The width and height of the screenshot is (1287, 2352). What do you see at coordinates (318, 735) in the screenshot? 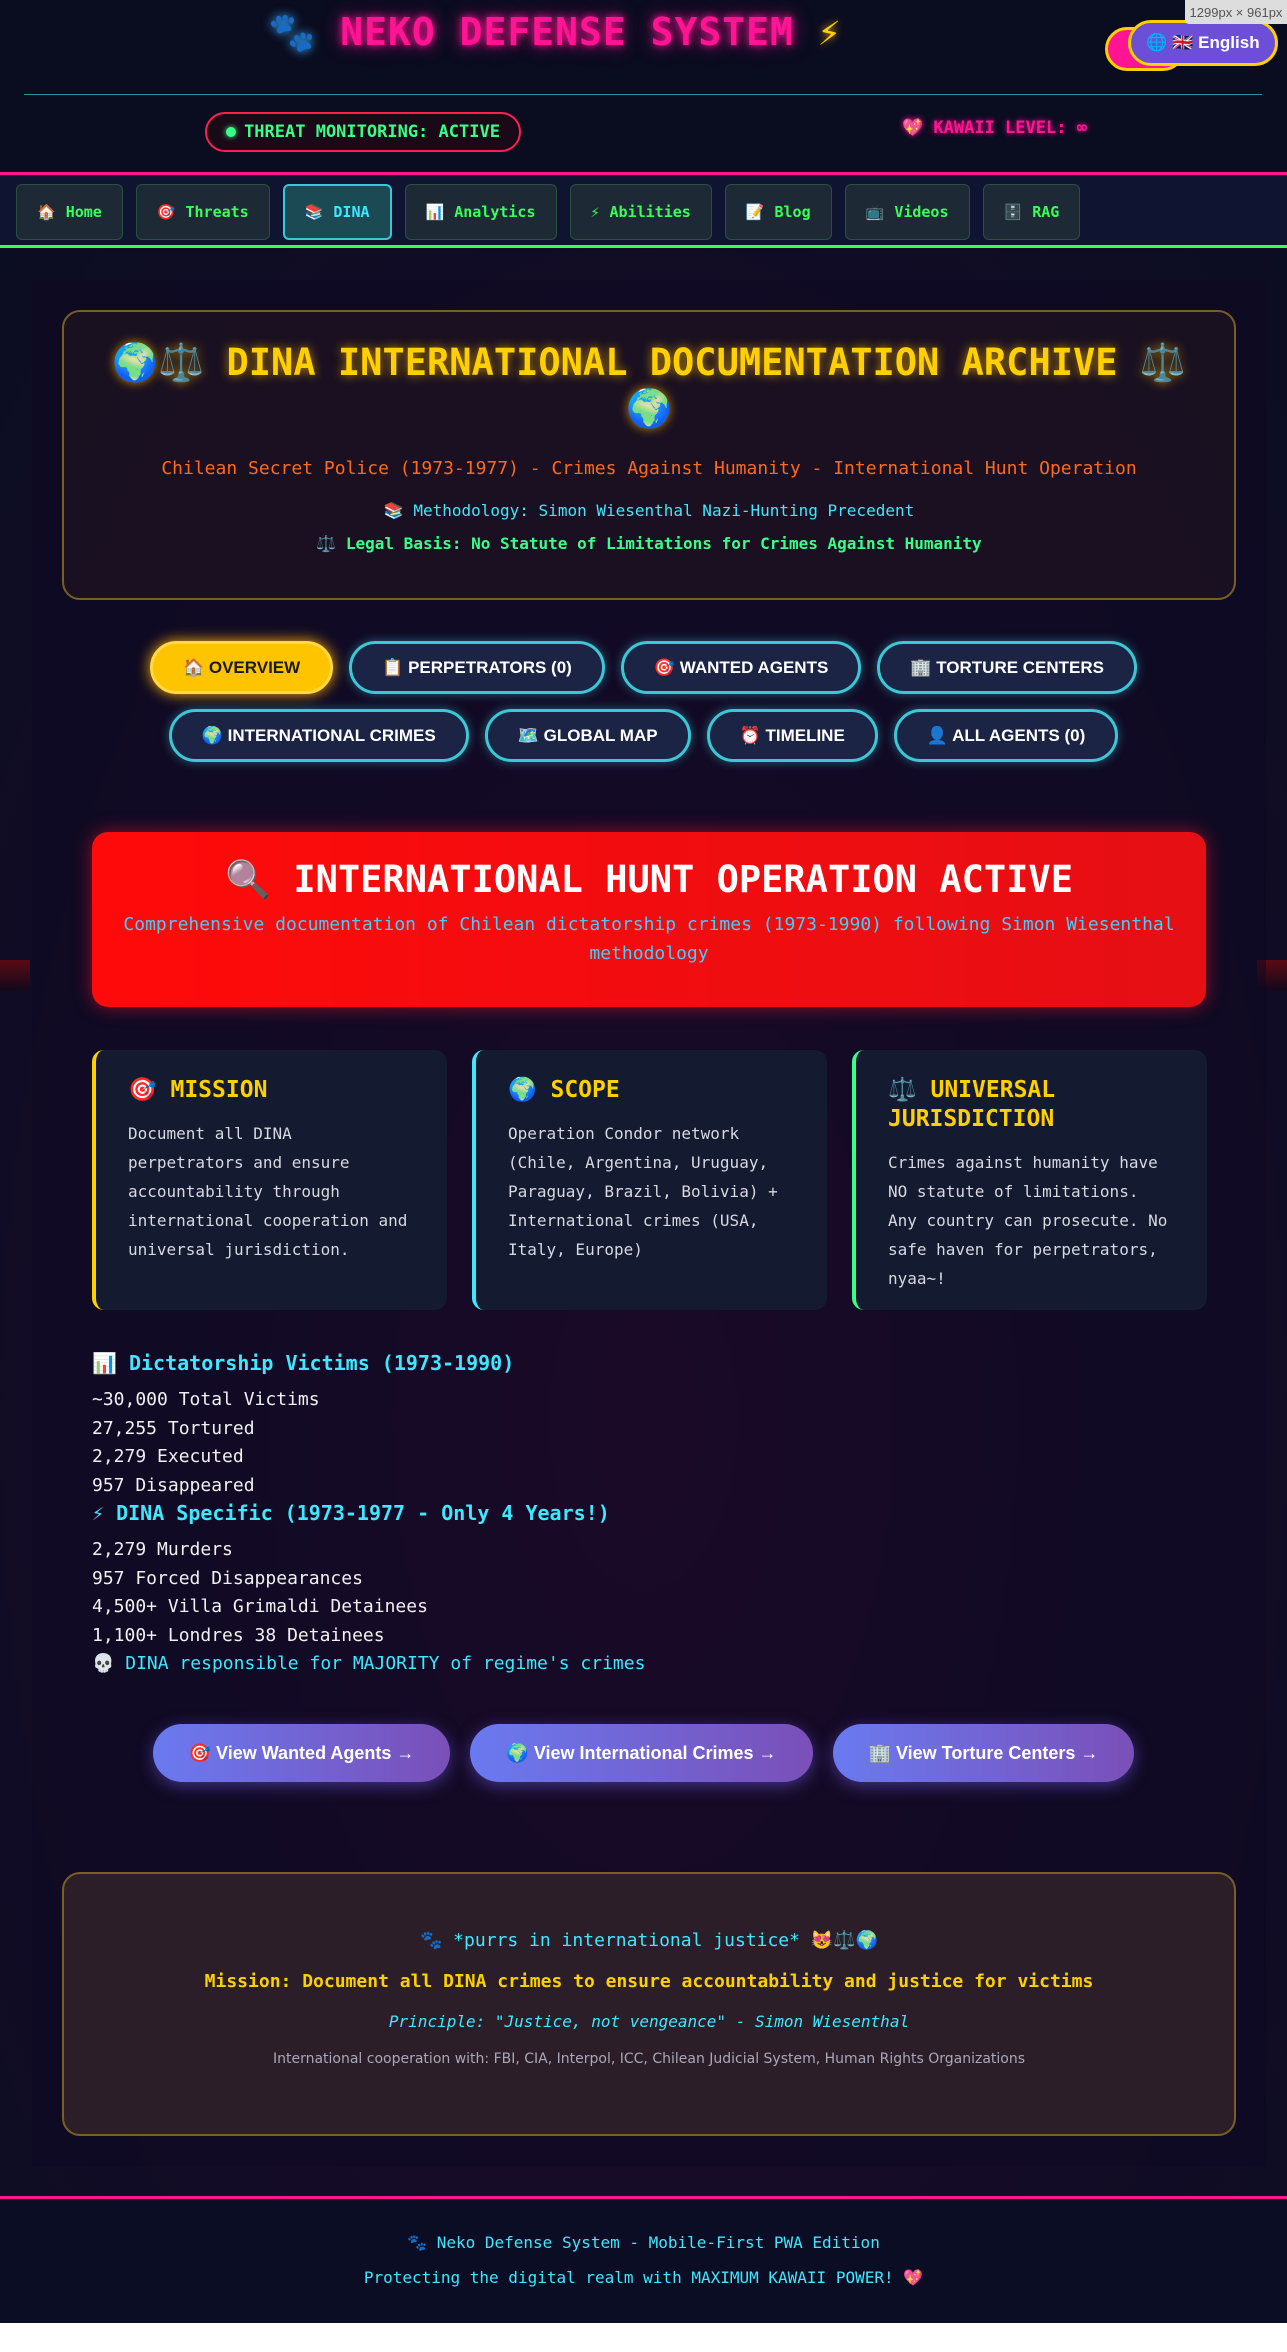
I see `tab-international-crimes: 🌍 INTERNATIONAL CRIMES` at bounding box center [318, 735].